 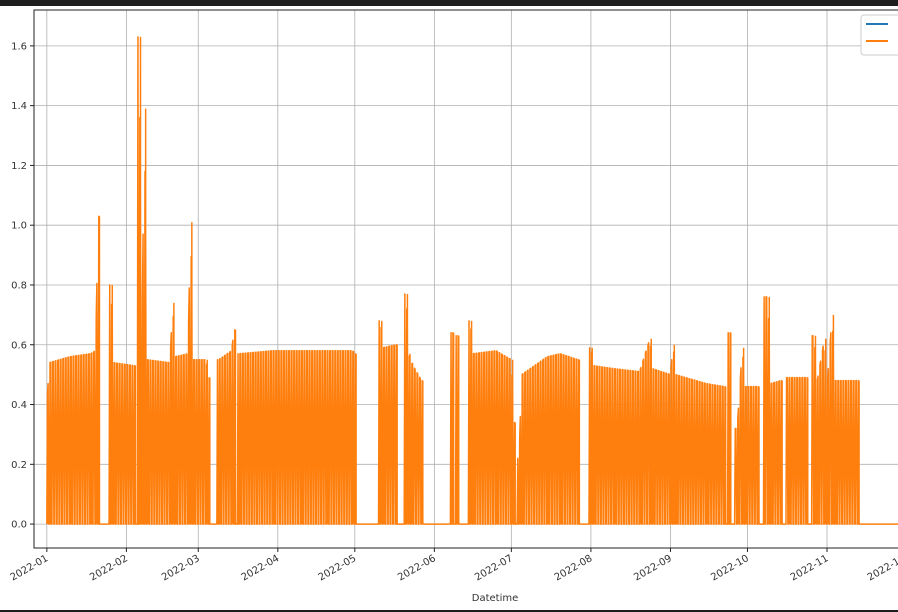 What do you see at coordinates (495, 598) in the screenshot?
I see `x-axis-label: Datetime` at bounding box center [495, 598].